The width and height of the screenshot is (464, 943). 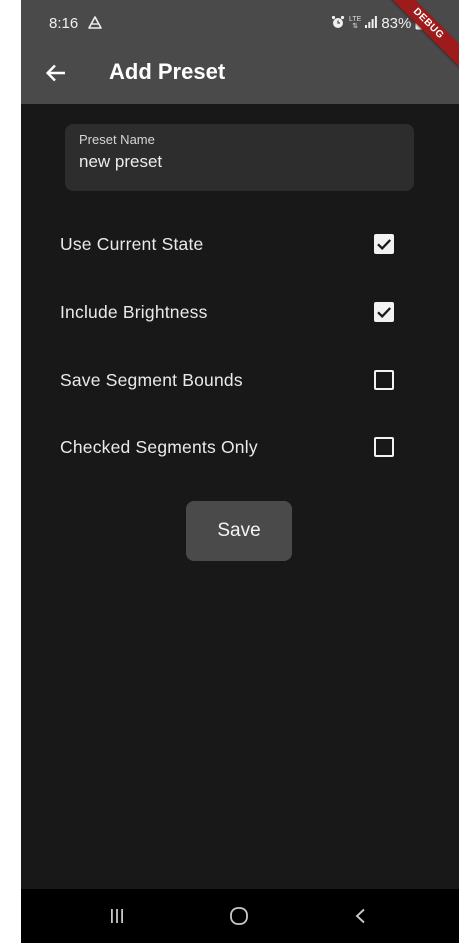 I want to click on status-bar: 8:16 LTE ⇅ 83% DEBUG, so click(x=240, y=34).